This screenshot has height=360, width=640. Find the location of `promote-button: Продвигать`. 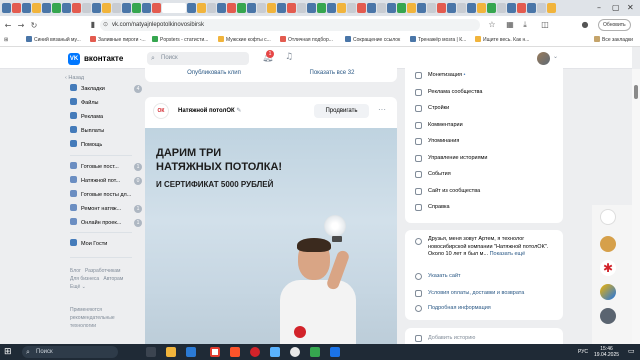

promote-button: Продвигать is located at coordinates (341, 111).